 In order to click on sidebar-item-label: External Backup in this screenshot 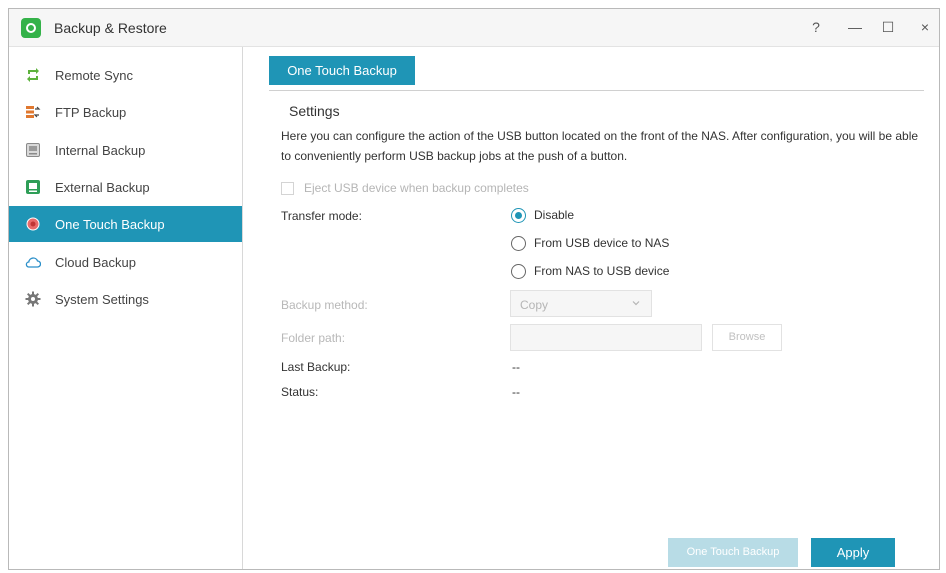, I will do `click(102, 187)`.